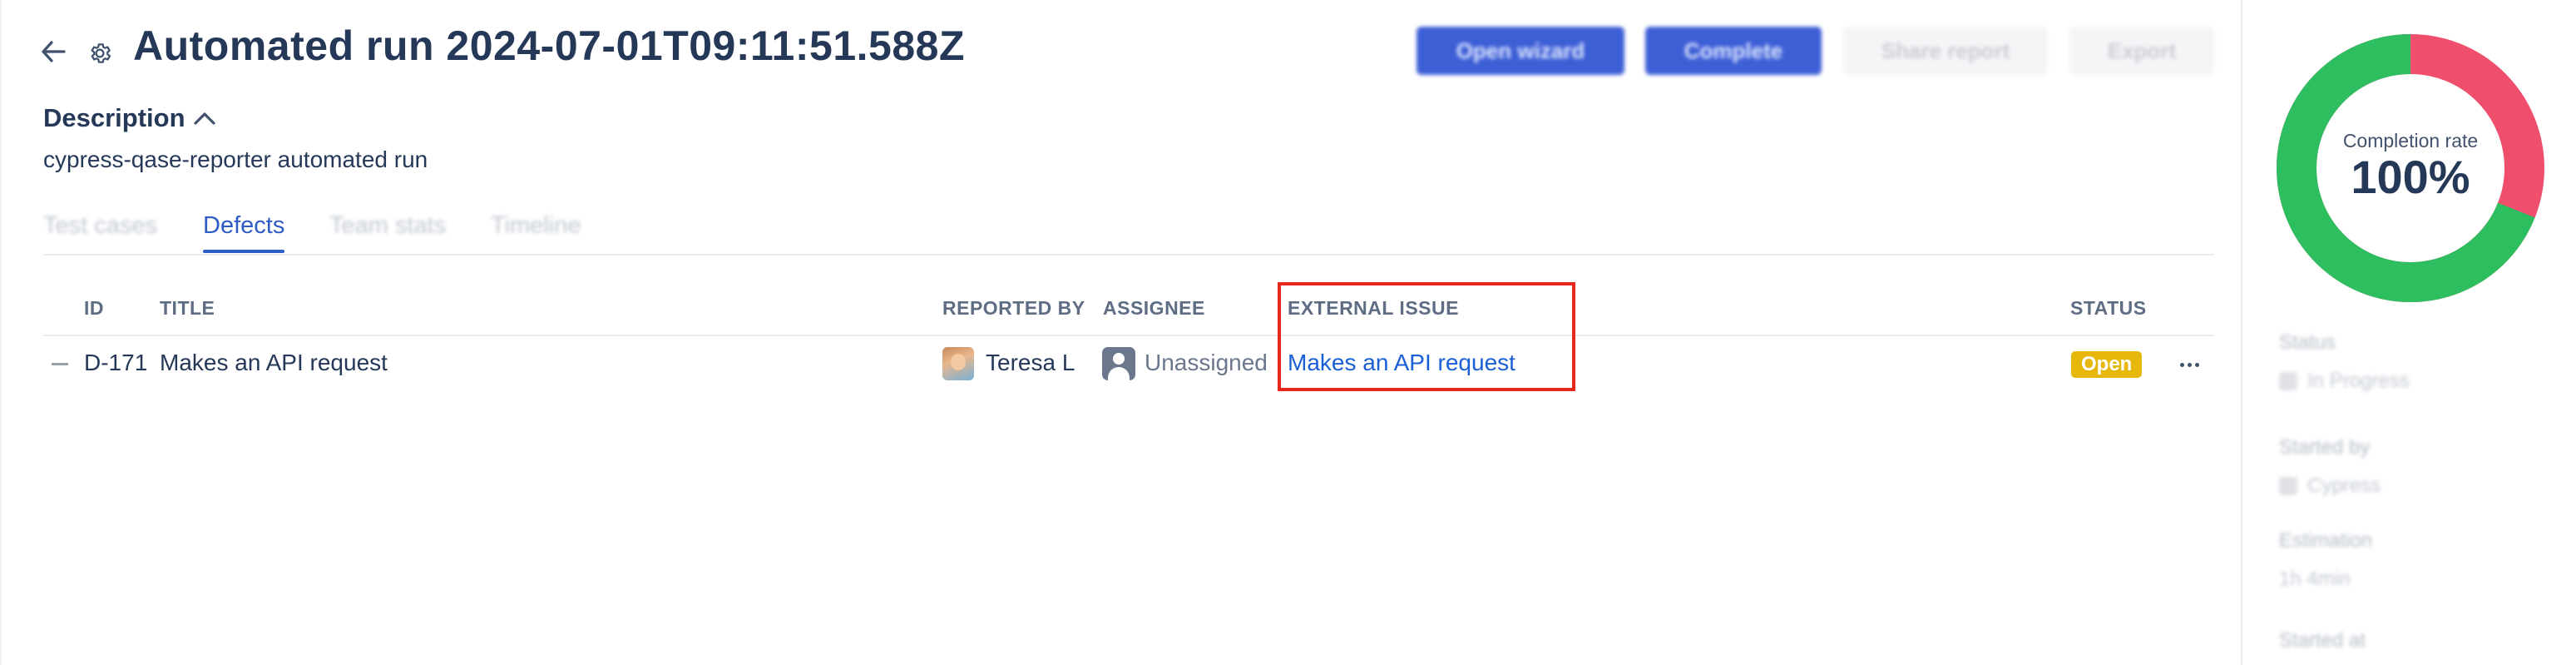 This screenshot has height=665, width=2576. What do you see at coordinates (2410, 177) in the screenshot?
I see `completion-rate-value: 100%` at bounding box center [2410, 177].